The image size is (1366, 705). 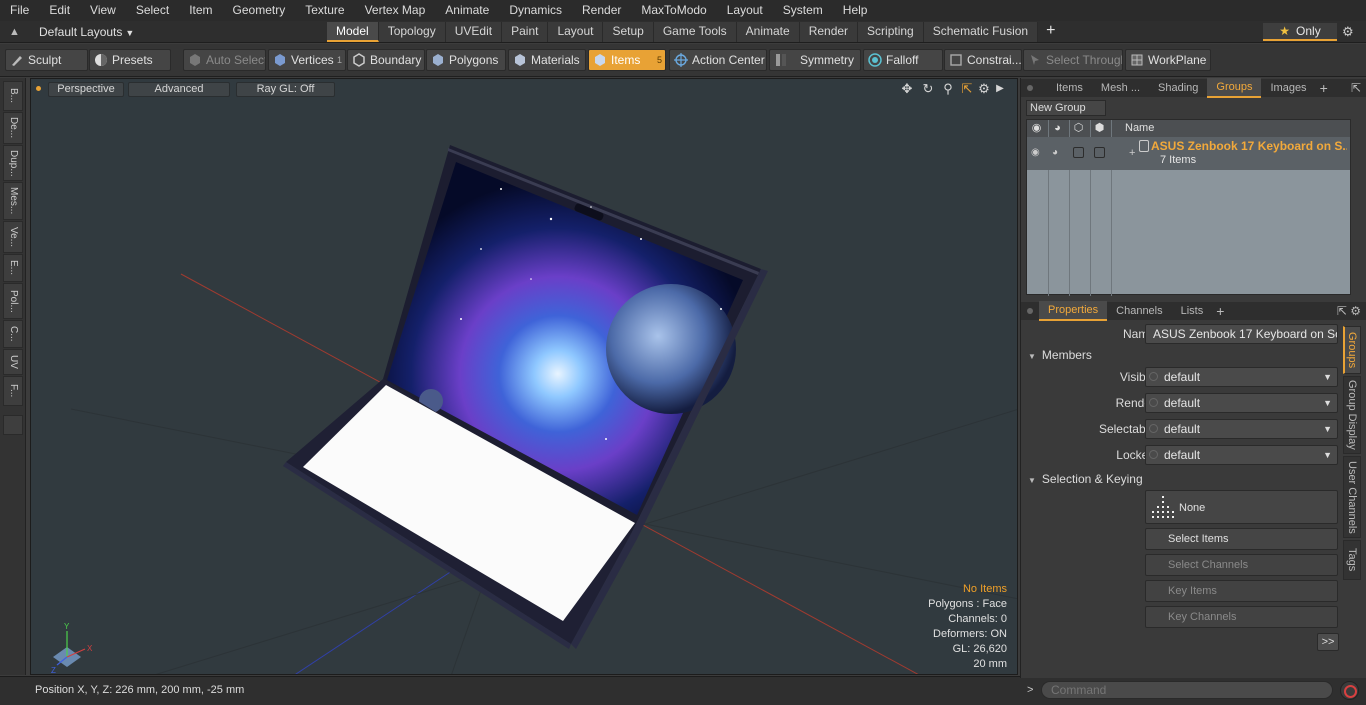 What do you see at coordinates (200, 10) in the screenshot?
I see `menu-item: Item` at bounding box center [200, 10].